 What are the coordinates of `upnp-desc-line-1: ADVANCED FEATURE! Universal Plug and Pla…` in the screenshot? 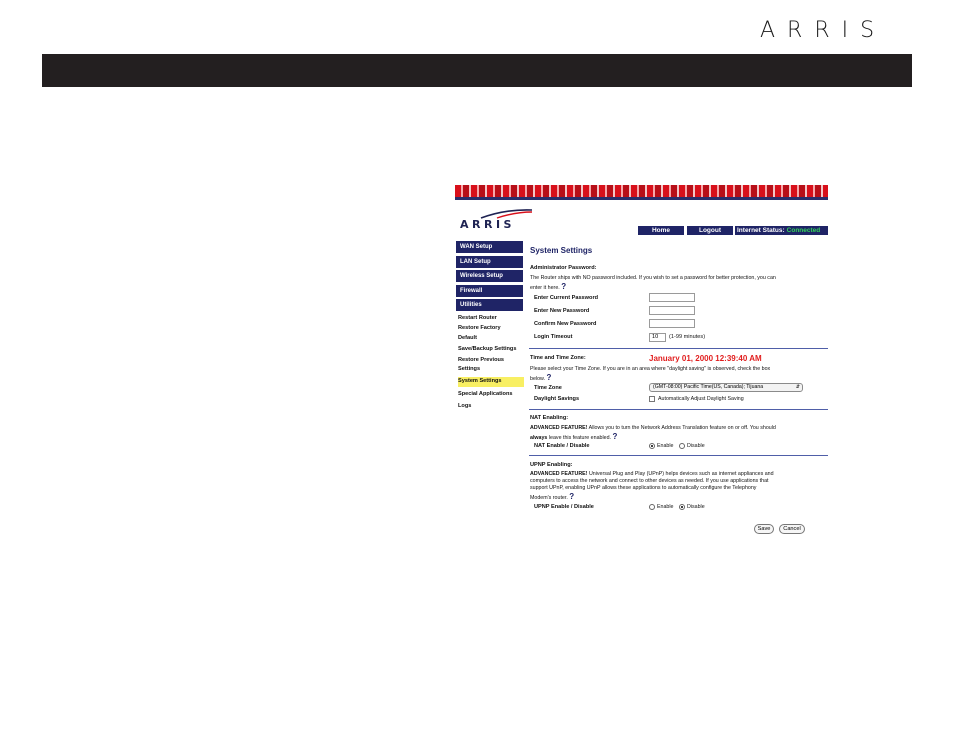 It's located at (652, 474).